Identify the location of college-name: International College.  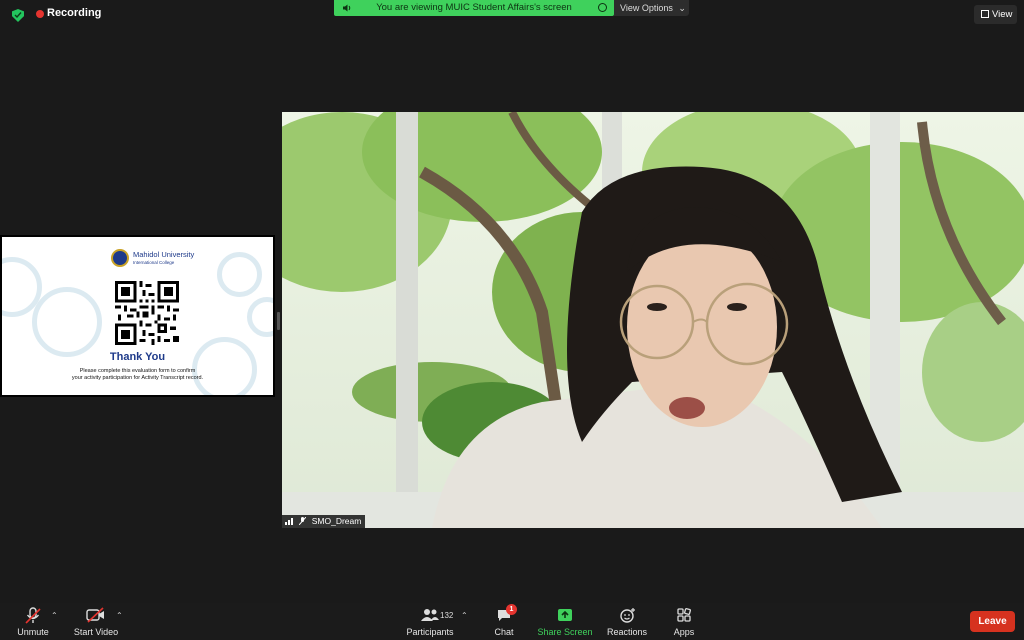
(154, 262).